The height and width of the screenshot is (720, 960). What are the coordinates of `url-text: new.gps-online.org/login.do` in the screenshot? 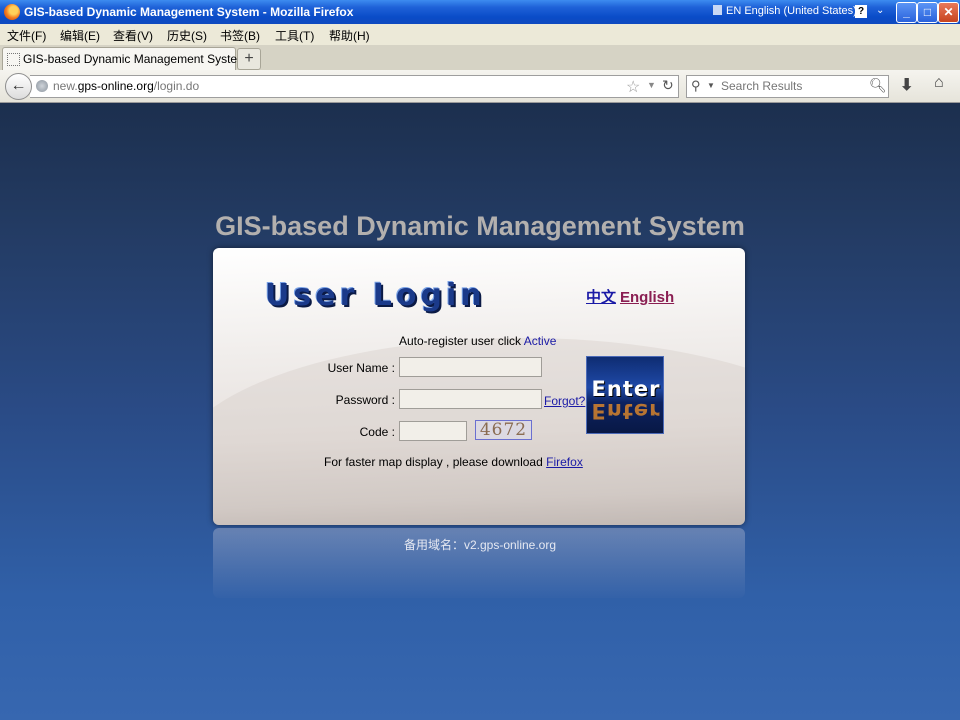 It's located at (126, 86).